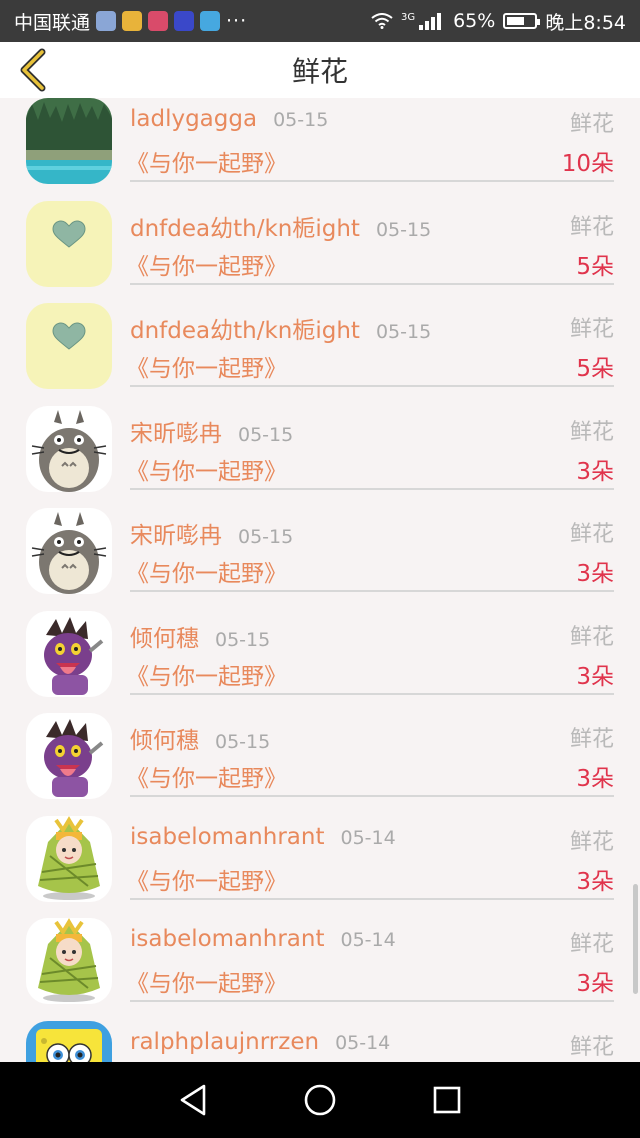  I want to click on heart-app-icon, so click(158, 21).